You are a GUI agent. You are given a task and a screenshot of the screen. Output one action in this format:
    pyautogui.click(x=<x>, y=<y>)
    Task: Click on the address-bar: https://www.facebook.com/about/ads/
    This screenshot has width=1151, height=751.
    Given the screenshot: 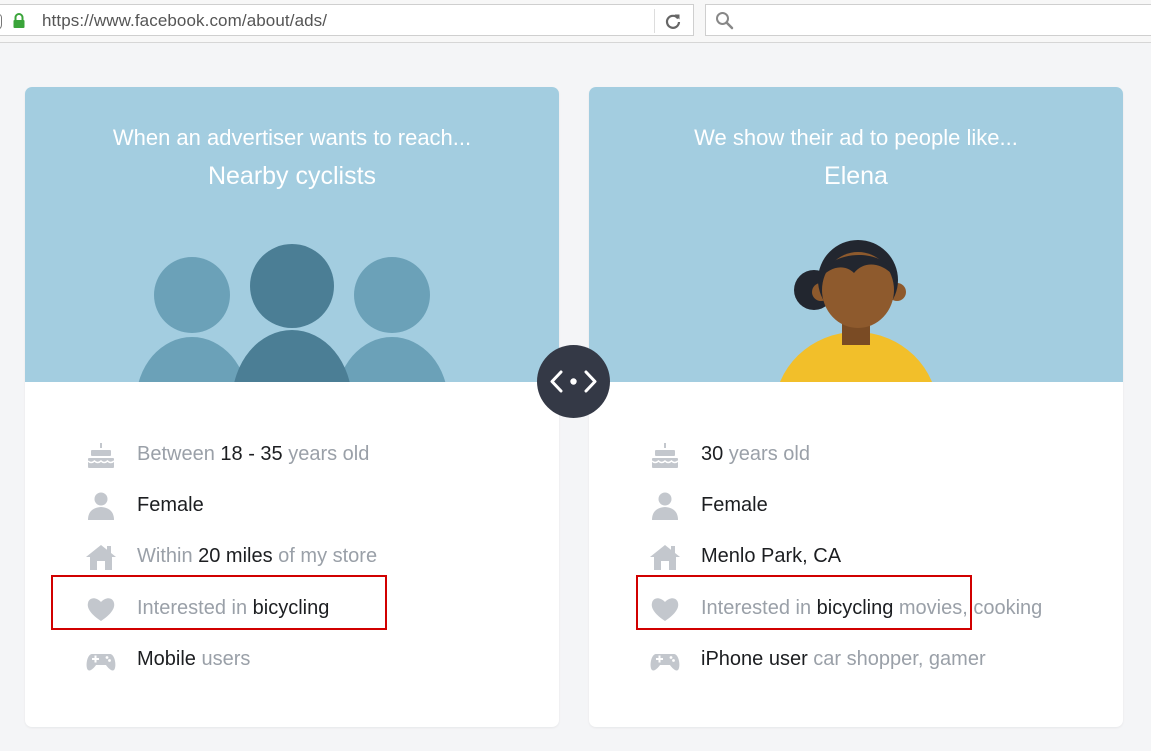 What is the action you would take?
    pyautogui.click(x=347, y=20)
    